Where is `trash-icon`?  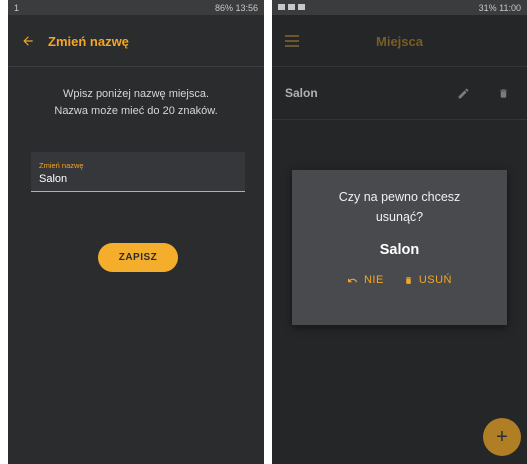 trash-icon is located at coordinates (408, 280).